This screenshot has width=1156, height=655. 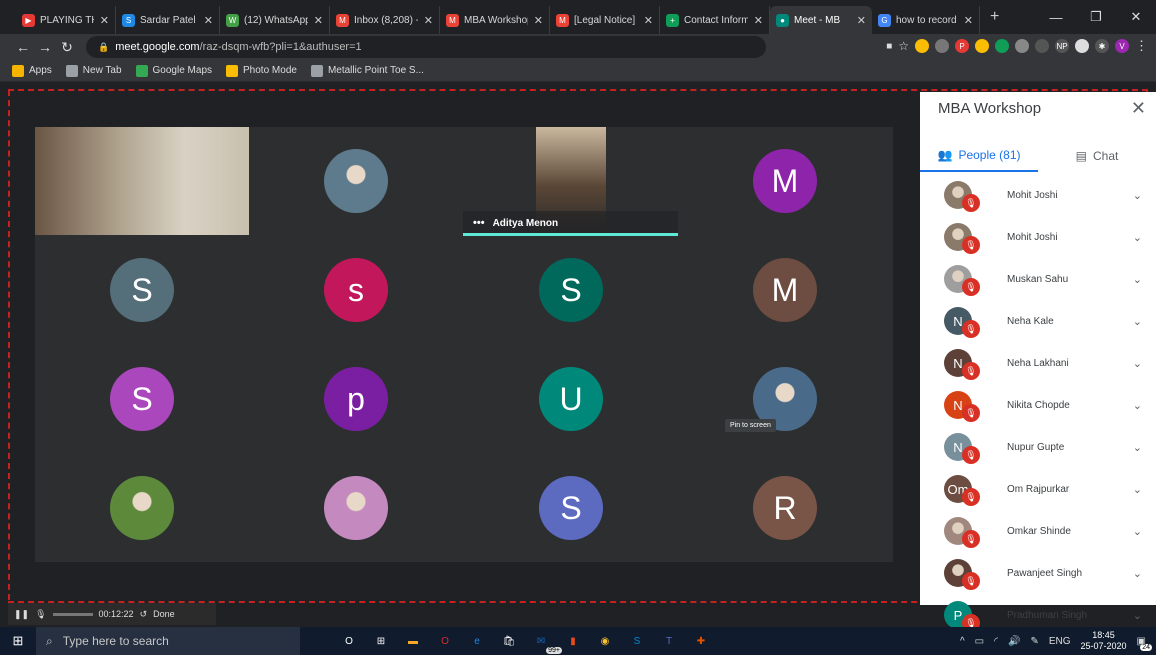 I want to click on mic-icon: 🎙, so click(x=40, y=614).